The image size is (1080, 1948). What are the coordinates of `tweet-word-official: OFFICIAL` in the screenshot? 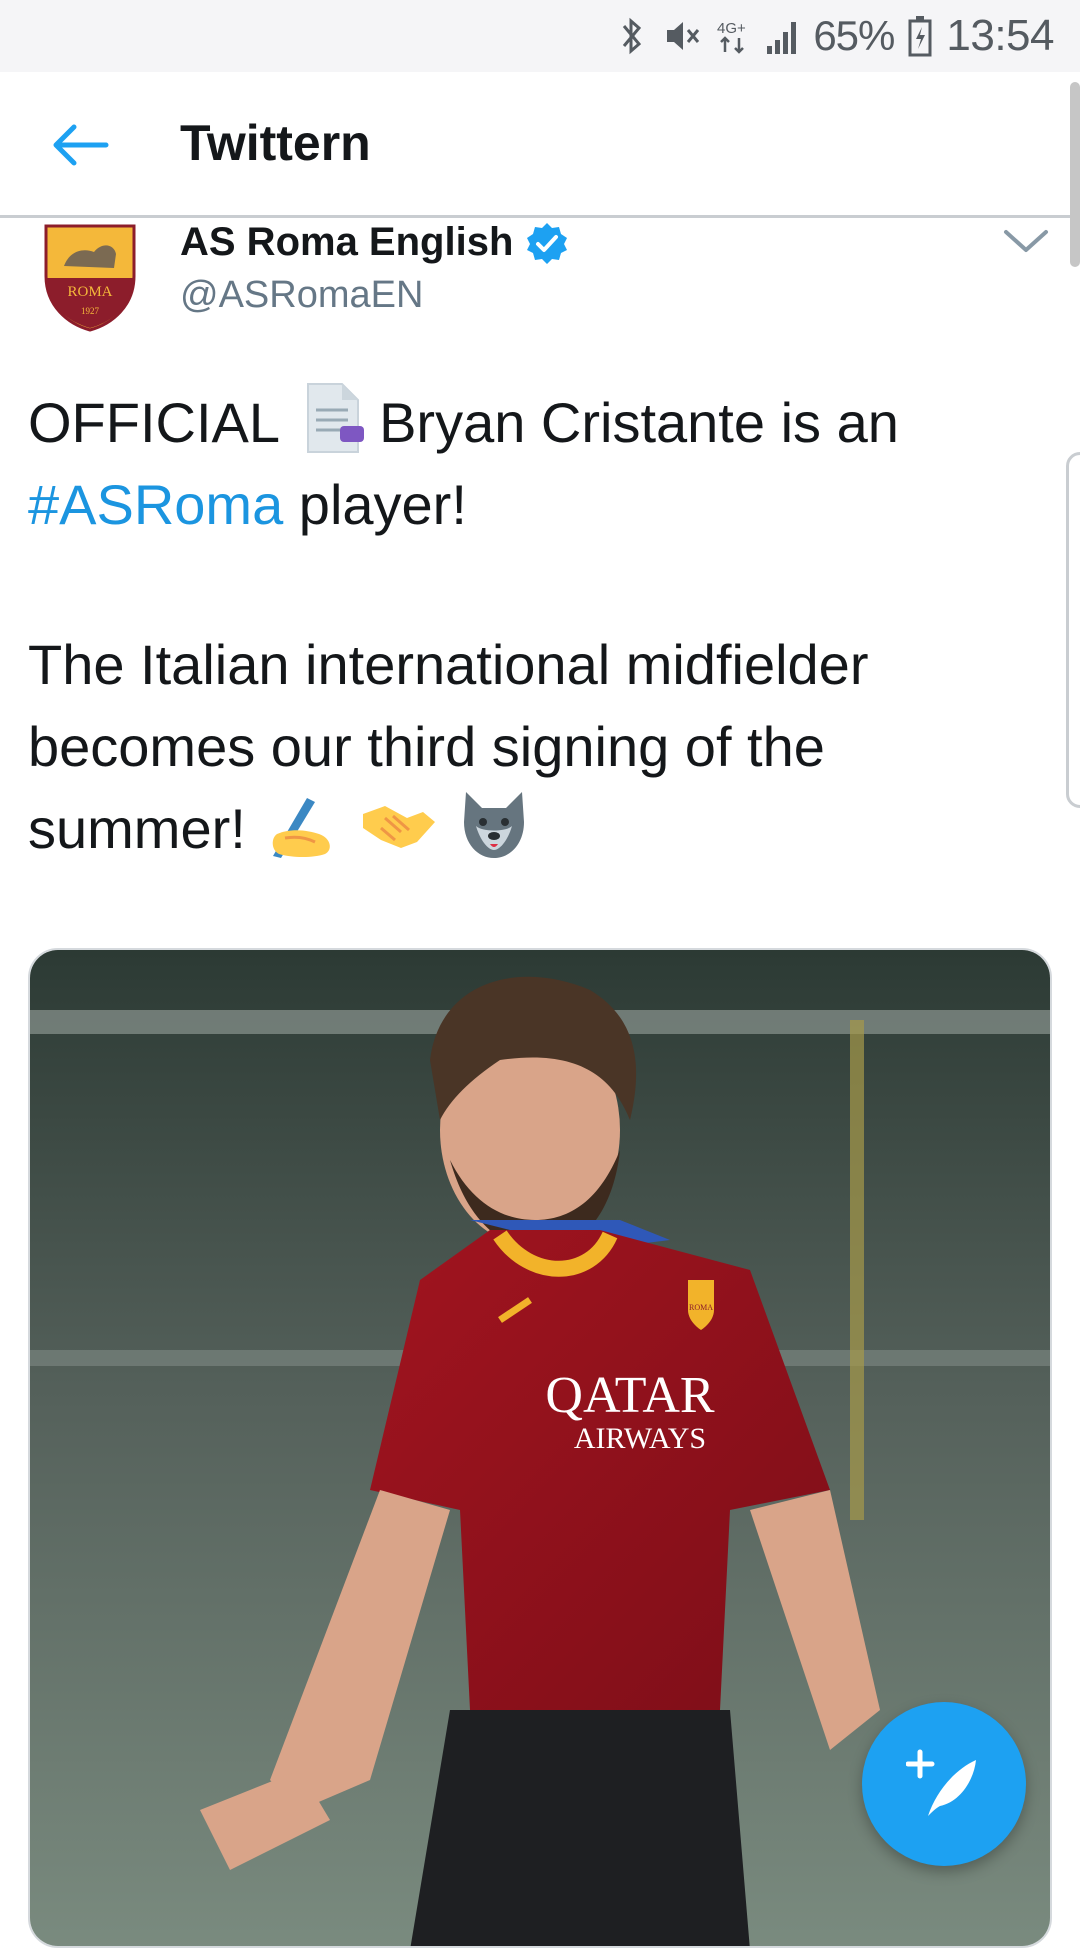 It's located at (153, 422).